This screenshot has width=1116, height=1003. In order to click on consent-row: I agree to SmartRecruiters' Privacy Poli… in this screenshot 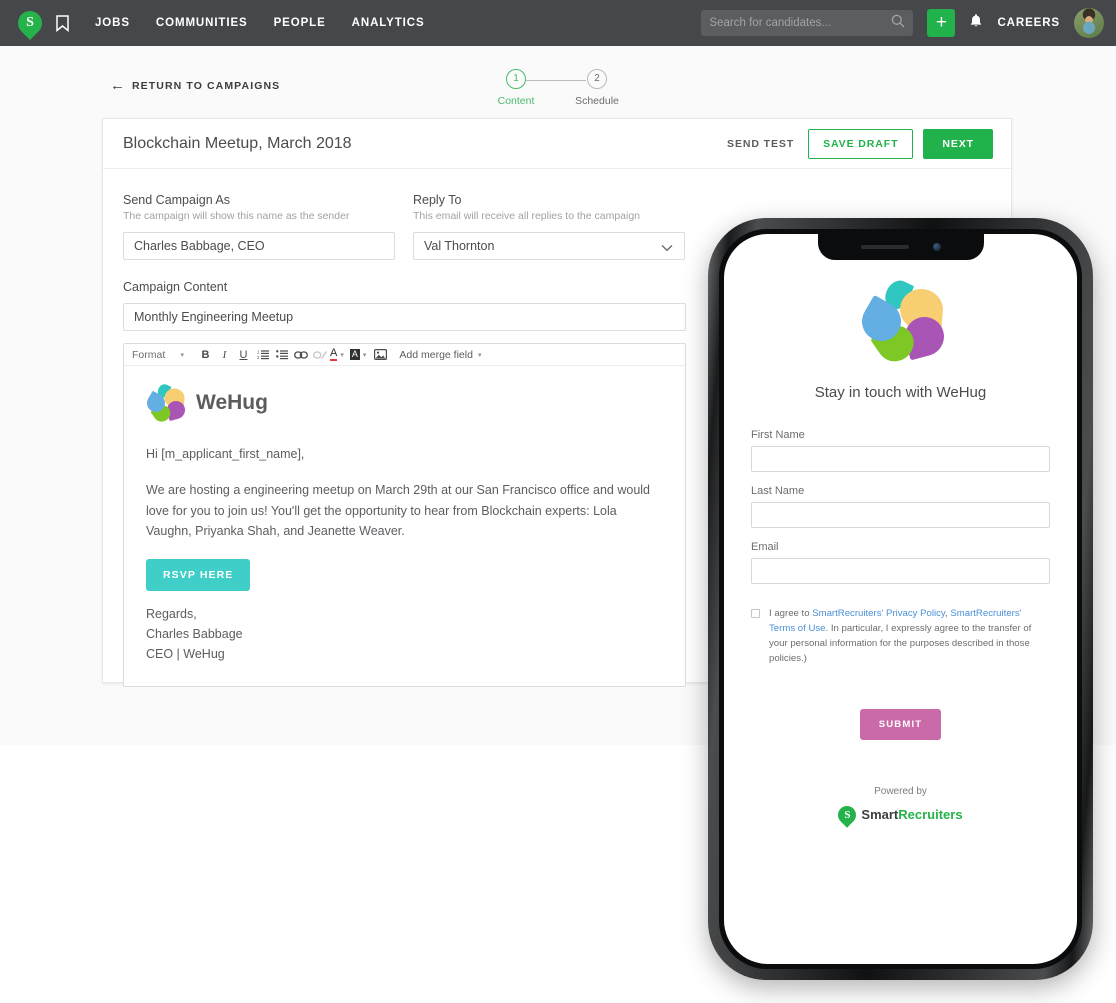, I will do `click(900, 636)`.